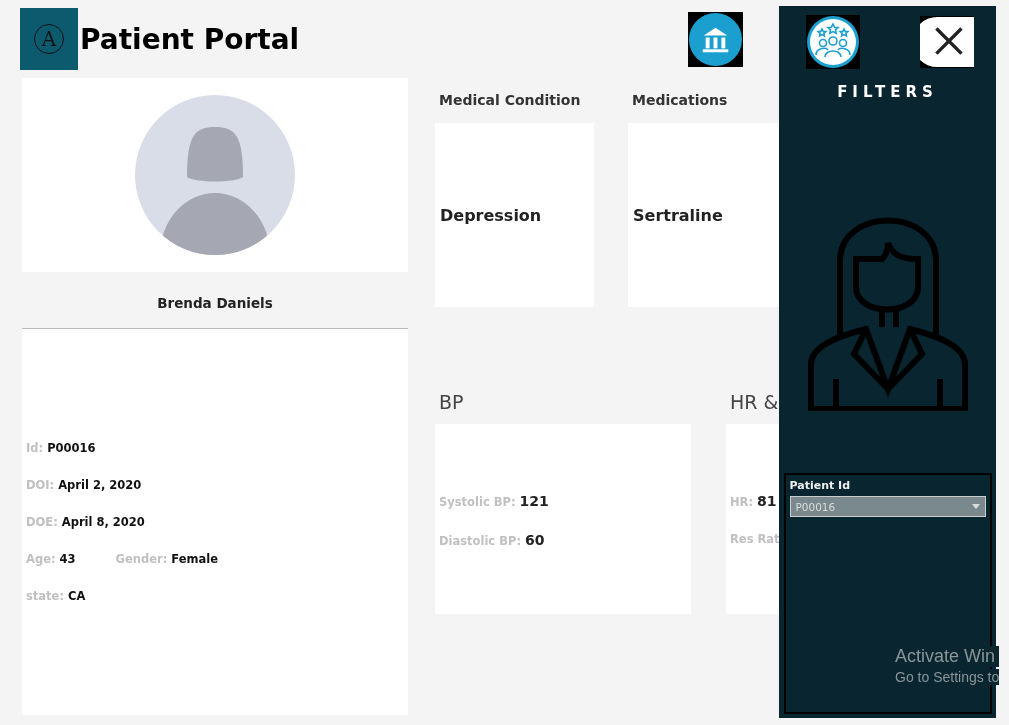 Image resolution: width=1009 pixels, height=725 pixels. What do you see at coordinates (61, 449) in the screenshot?
I see `detail-field: Id: P00016` at bounding box center [61, 449].